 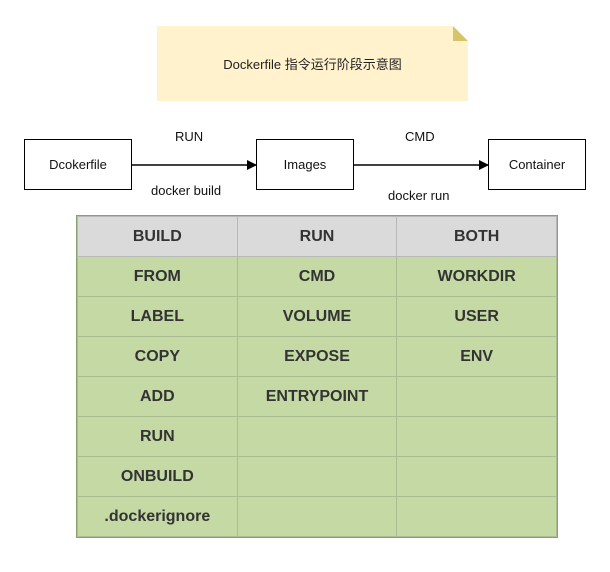 I want to click on table-cell: VOLUME, so click(x=317, y=316).